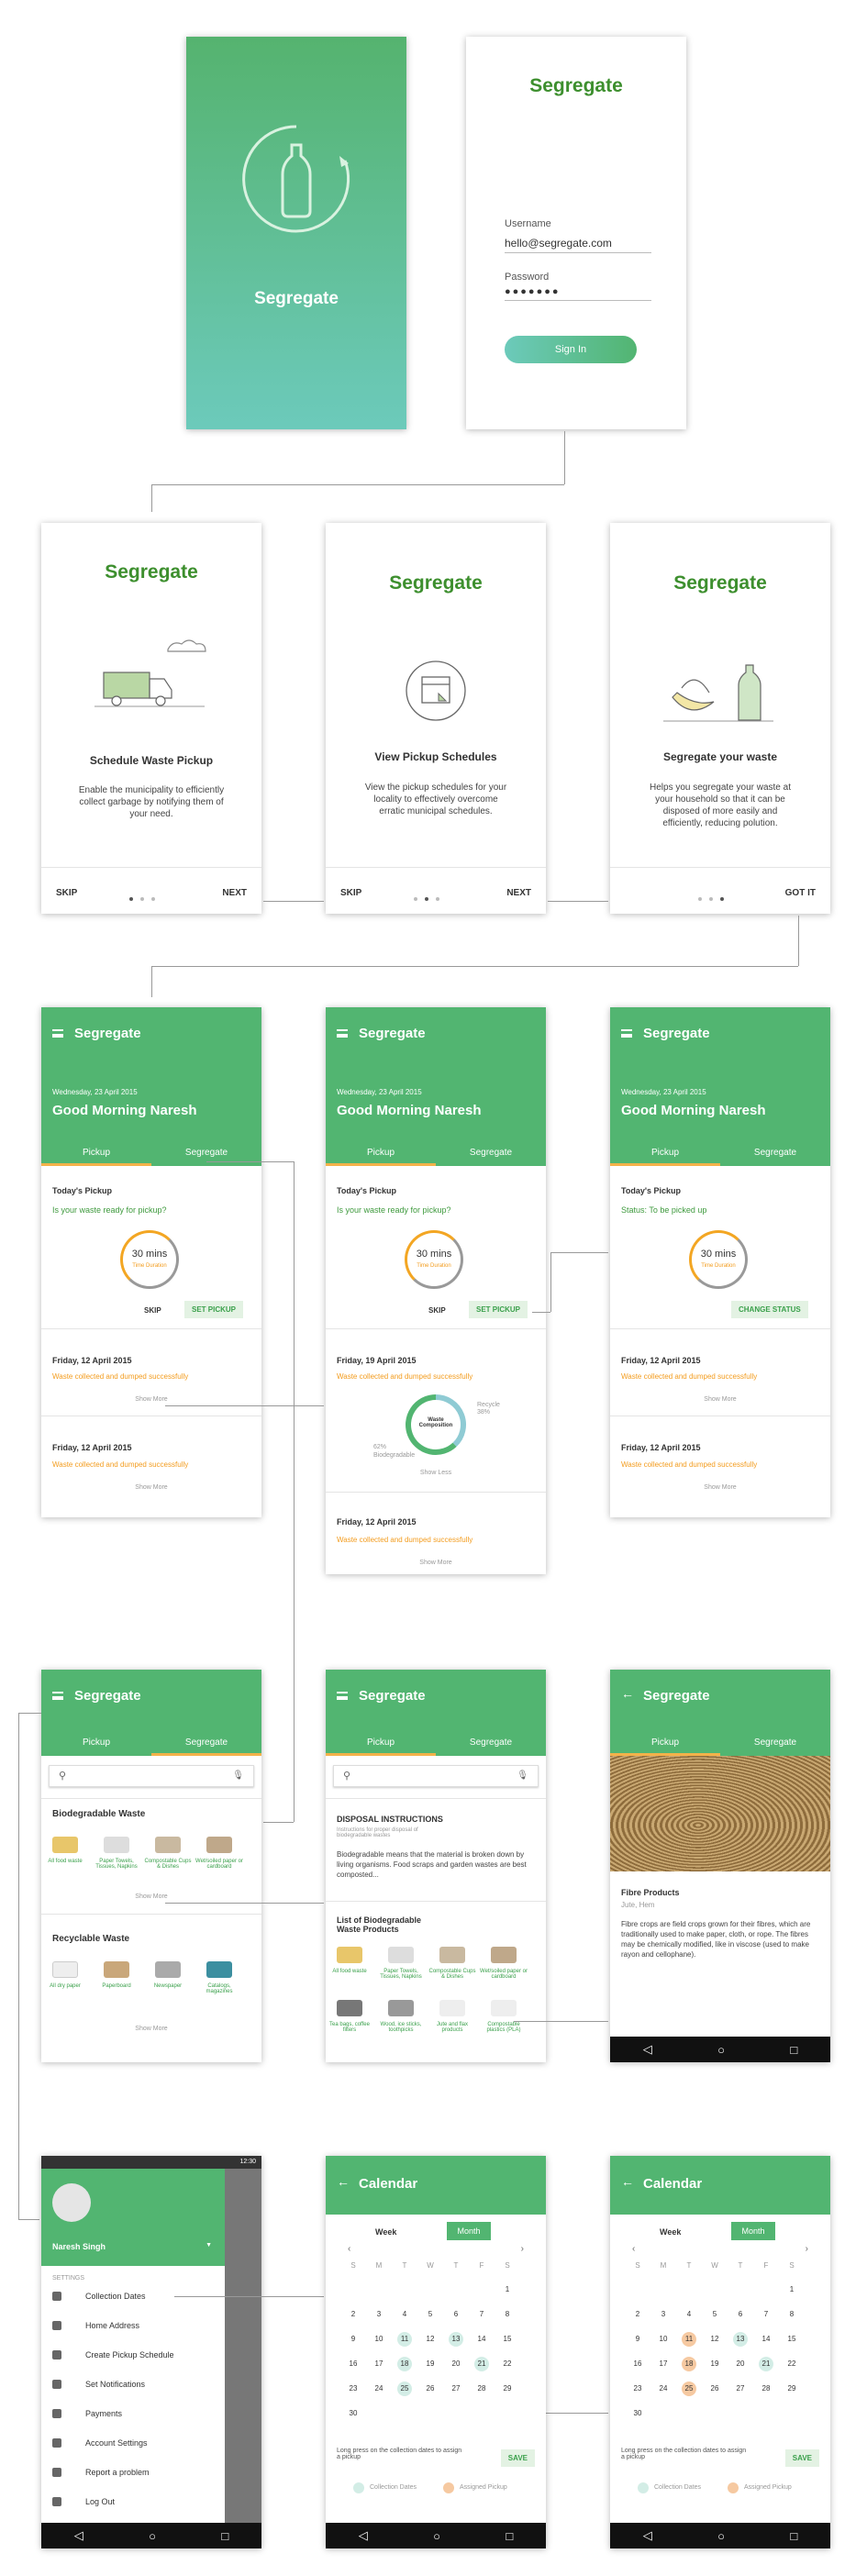 The width and height of the screenshot is (867, 2576). I want to click on set-pickup-button: SET PICKUP, so click(214, 1309).